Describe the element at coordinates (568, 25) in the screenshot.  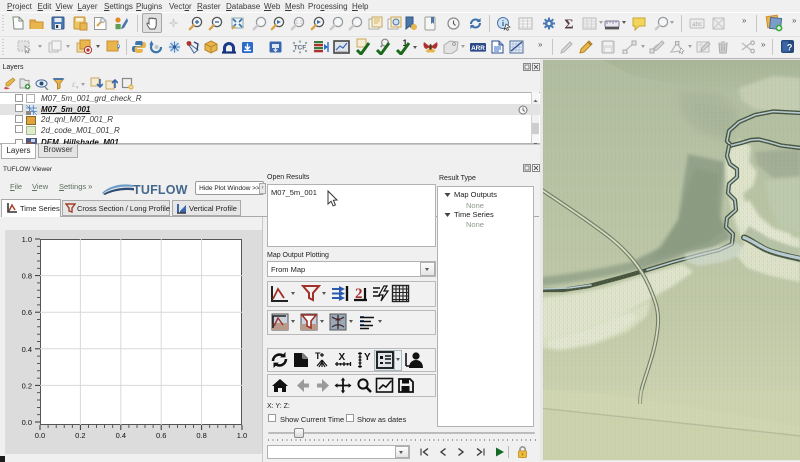
I see `svg-text: Σ` at that location.